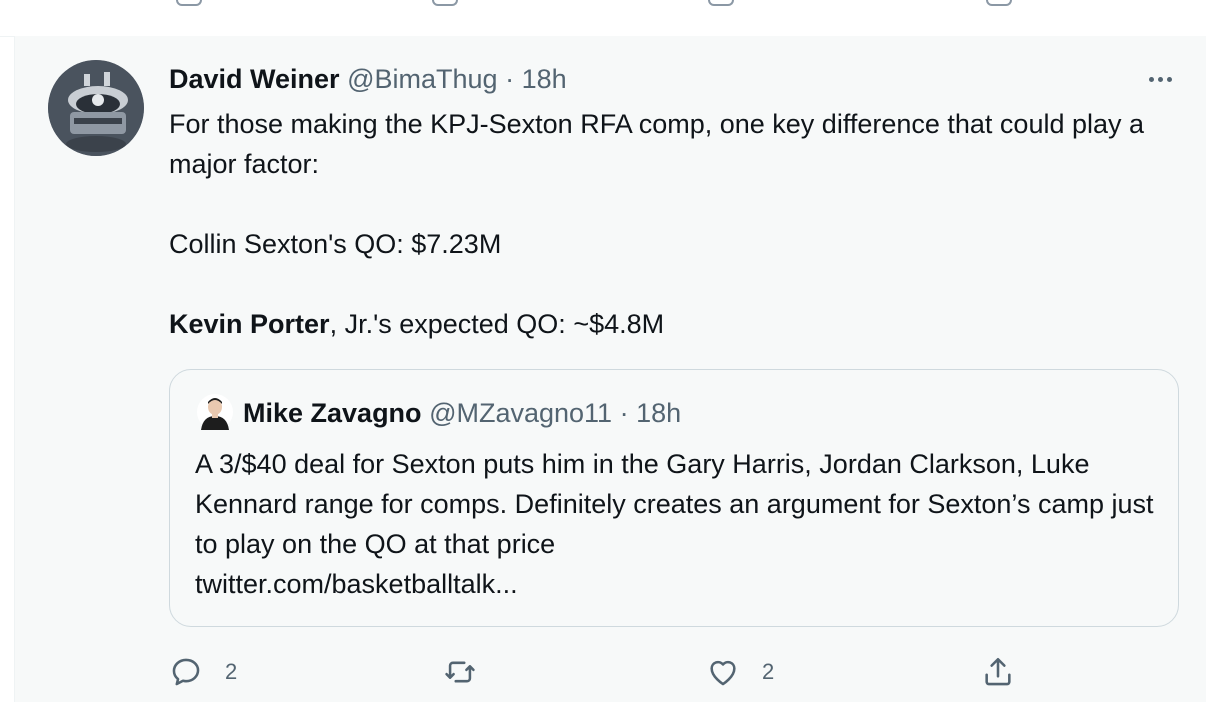 The height and width of the screenshot is (702, 1206). Describe the element at coordinates (497, 324) in the screenshot. I see `tweet-line-3-rest: , Jr.'s expected QO: ~$4.8M` at that location.